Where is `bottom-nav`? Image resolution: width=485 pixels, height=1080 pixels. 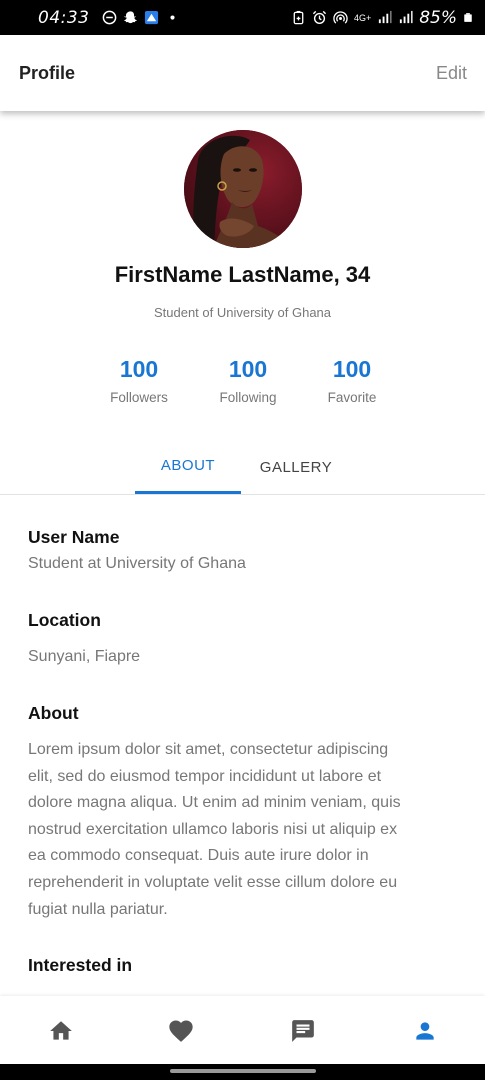 bottom-nav is located at coordinates (242, 1030).